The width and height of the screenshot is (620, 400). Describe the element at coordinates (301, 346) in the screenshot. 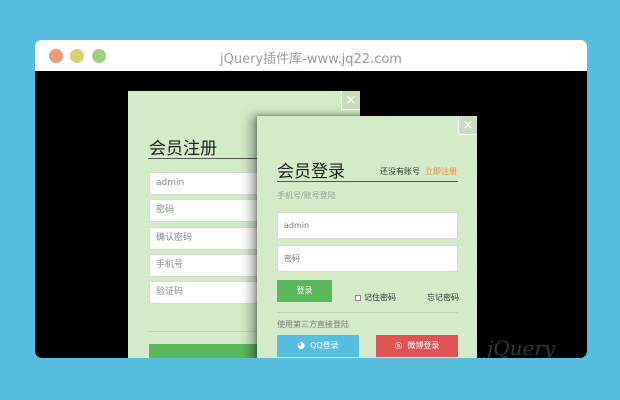

I see `qq-icon: ◕` at that location.